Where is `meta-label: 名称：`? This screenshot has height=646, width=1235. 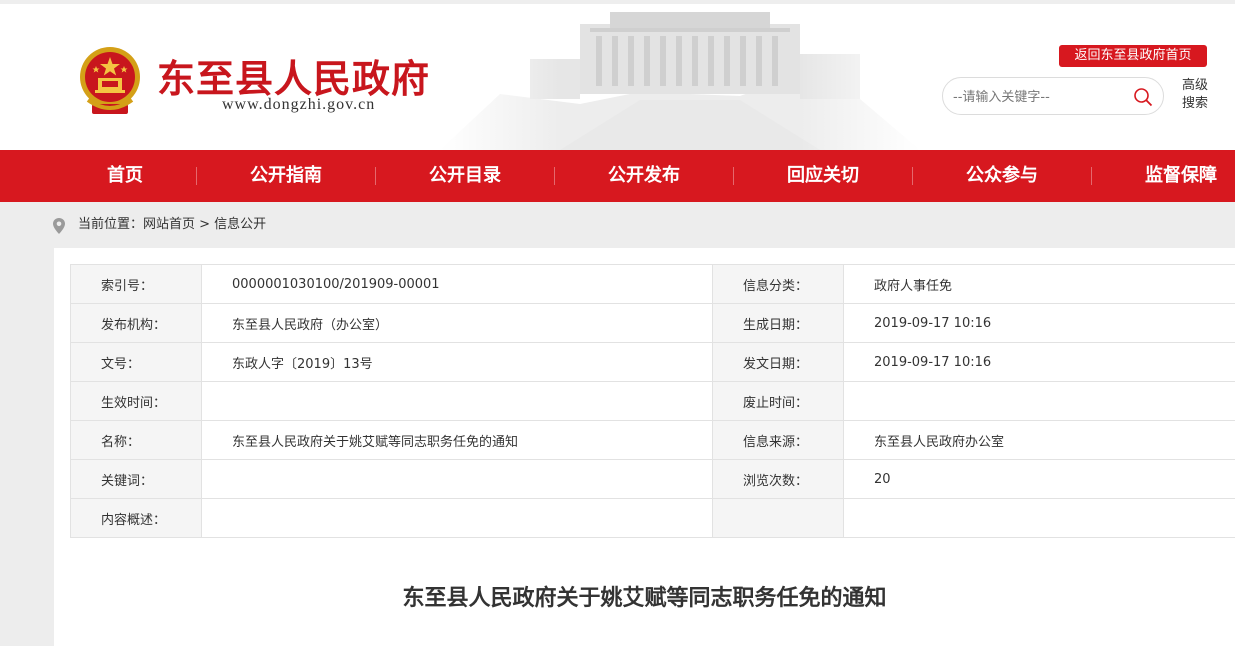 meta-label: 名称： is located at coordinates (136, 440).